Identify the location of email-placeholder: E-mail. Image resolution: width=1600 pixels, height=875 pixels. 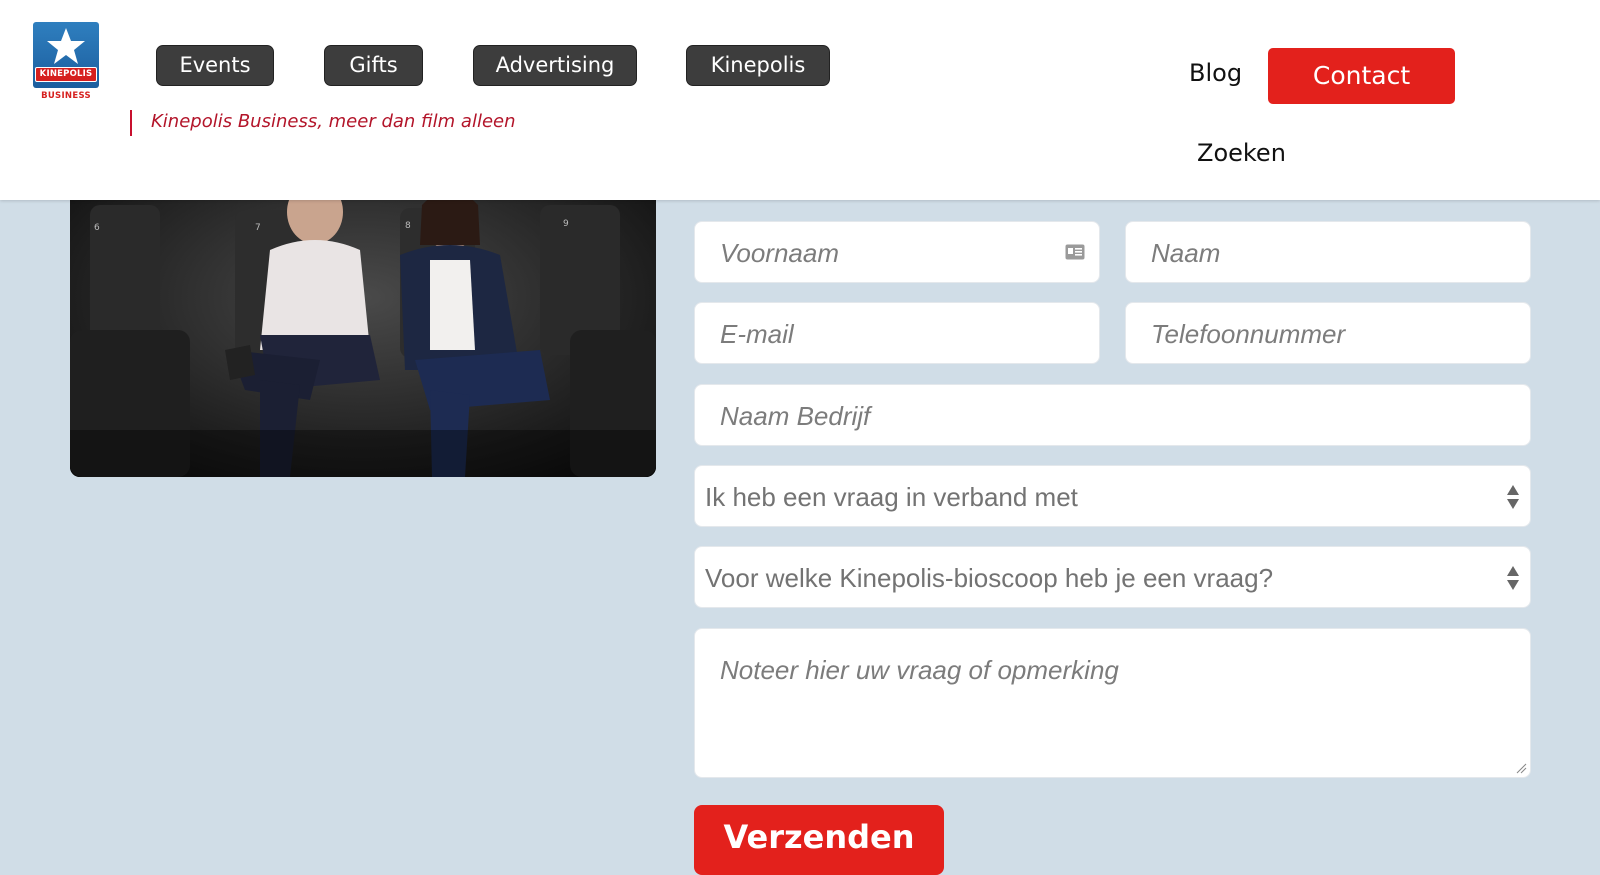
(757, 334).